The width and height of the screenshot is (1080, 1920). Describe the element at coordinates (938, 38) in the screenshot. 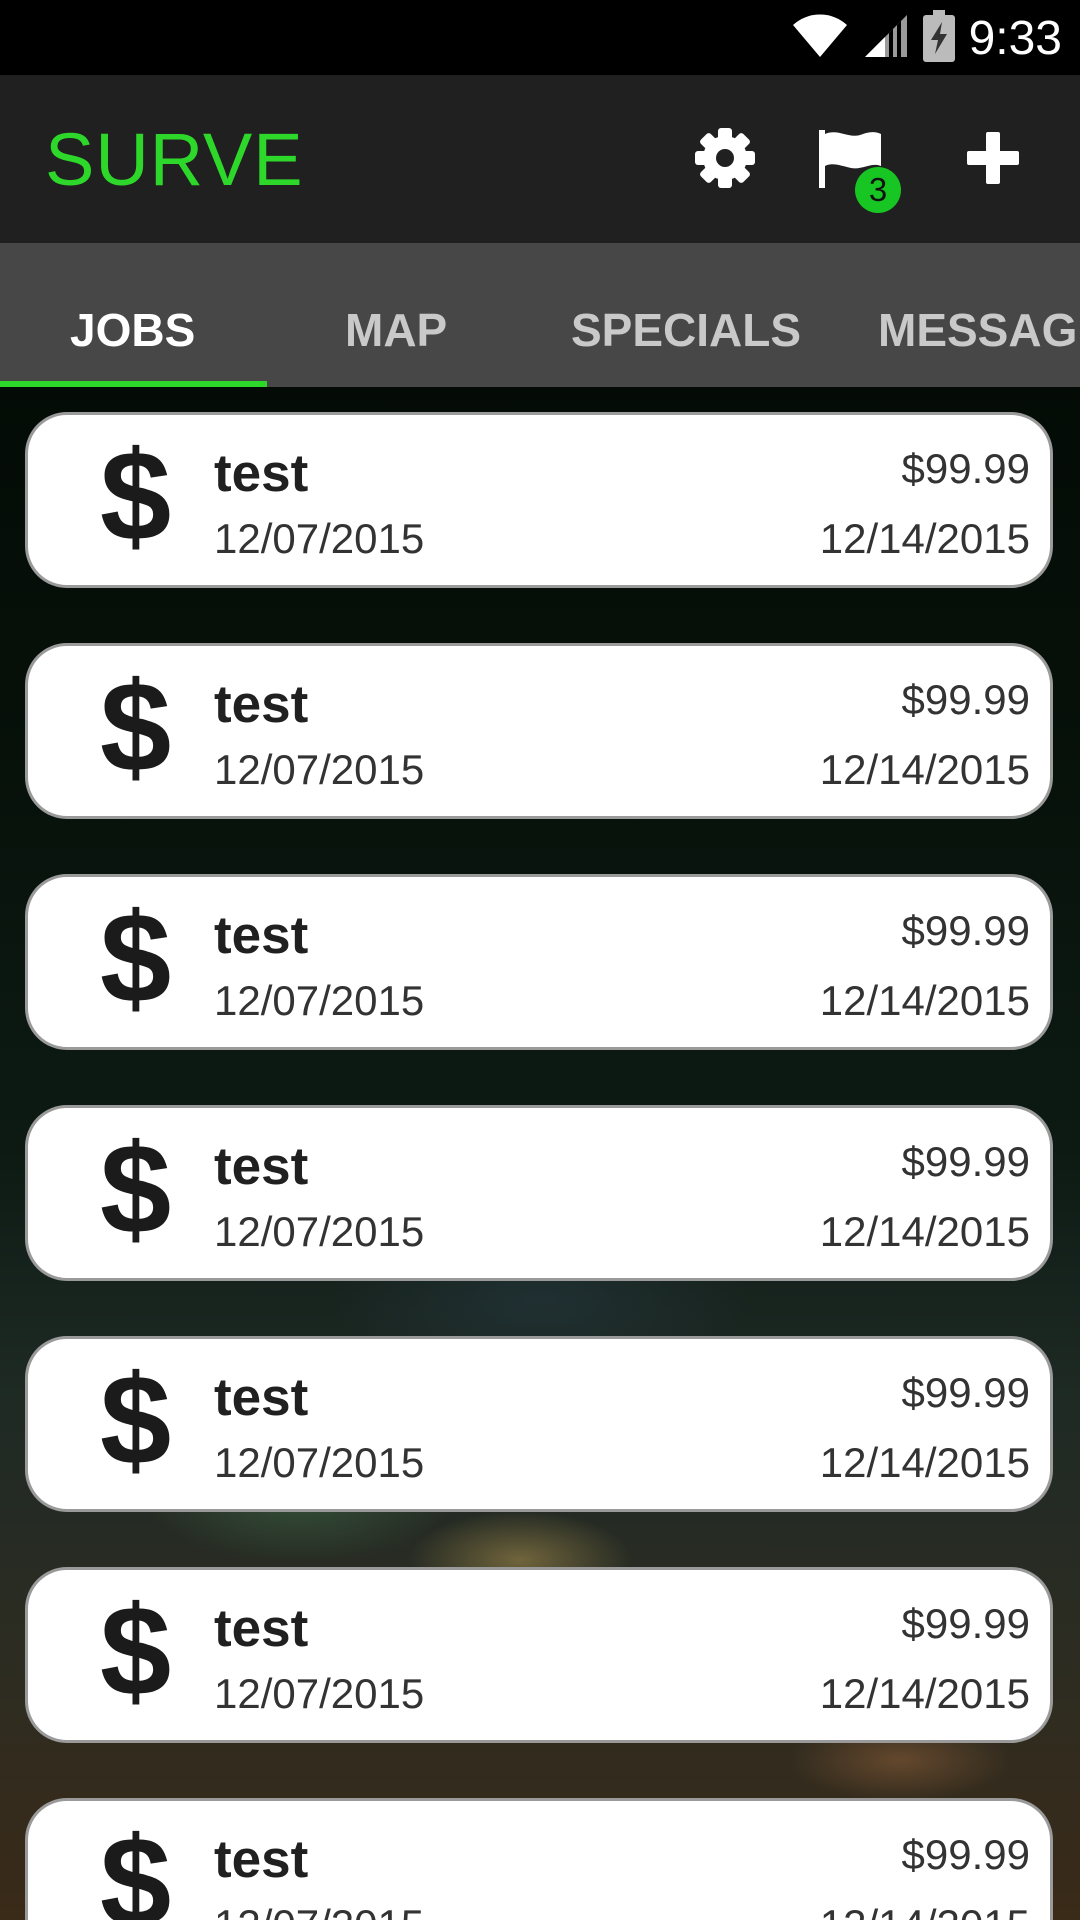

I see `battery-charging-icon` at that location.